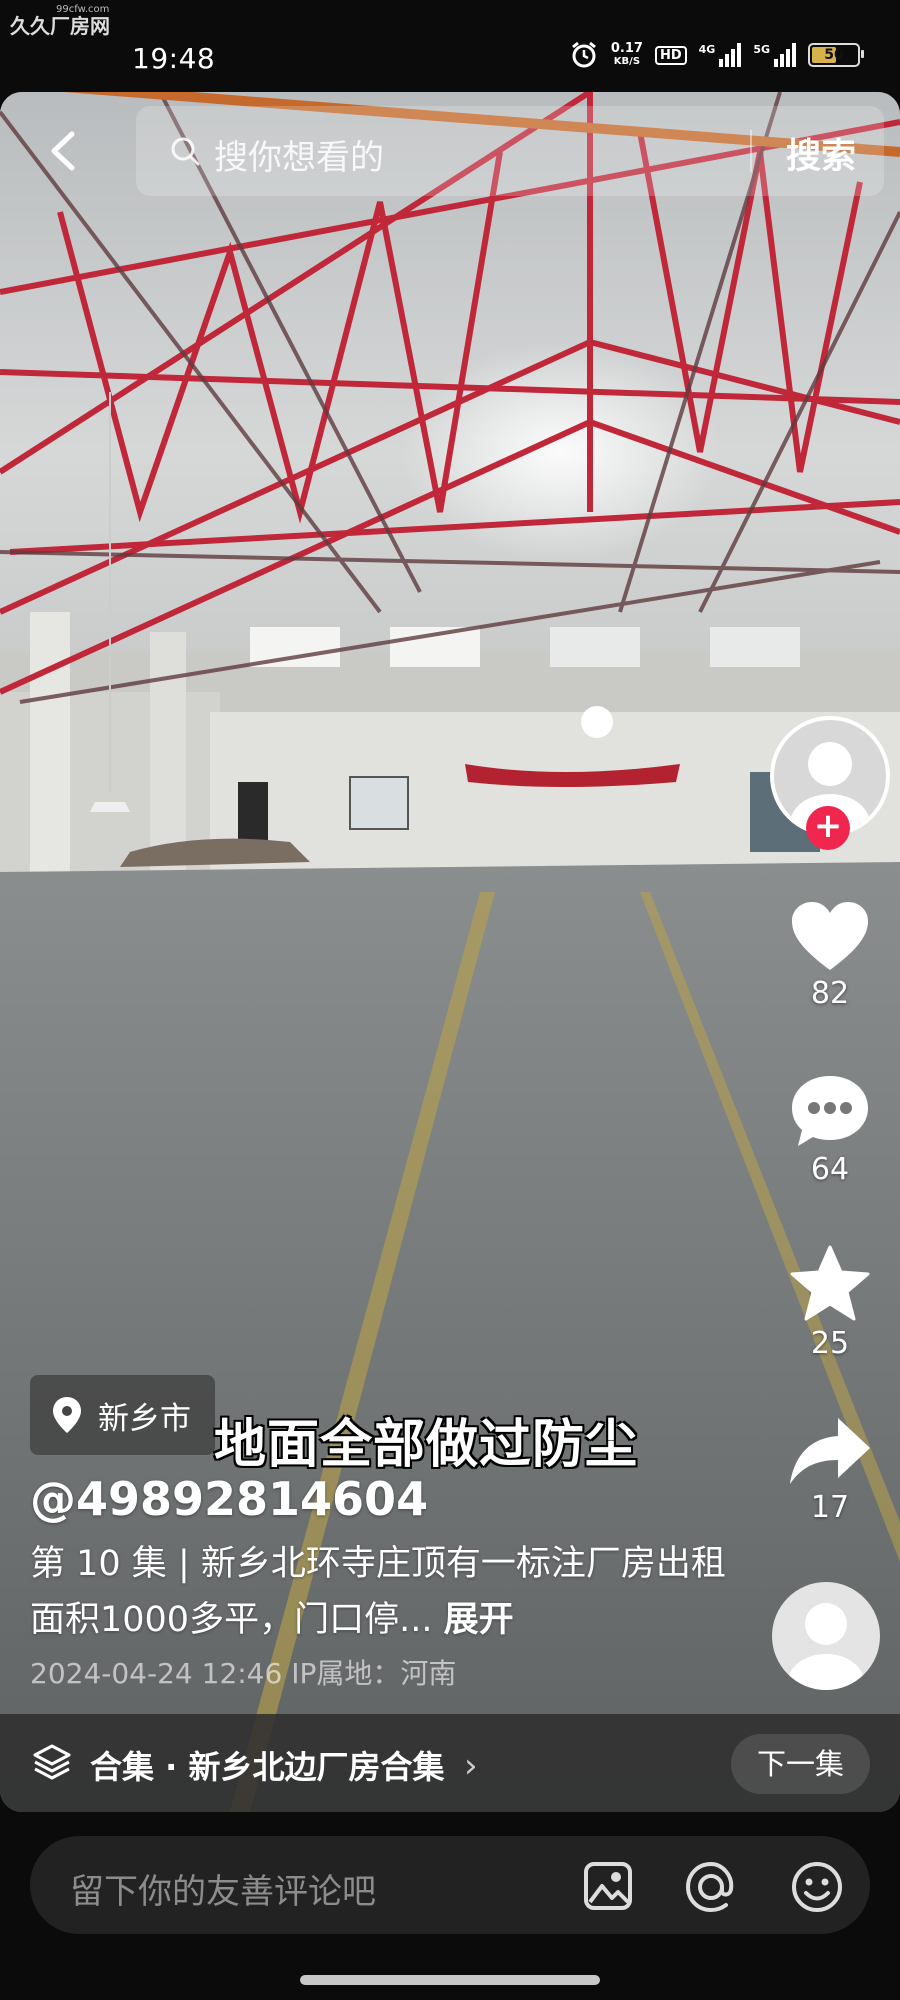 The height and width of the screenshot is (2000, 900). What do you see at coordinates (267, 1767) in the screenshot?
I see `collection-label: 合集 · 新乡北边厂房合集` at bounding box center [267, 1767].